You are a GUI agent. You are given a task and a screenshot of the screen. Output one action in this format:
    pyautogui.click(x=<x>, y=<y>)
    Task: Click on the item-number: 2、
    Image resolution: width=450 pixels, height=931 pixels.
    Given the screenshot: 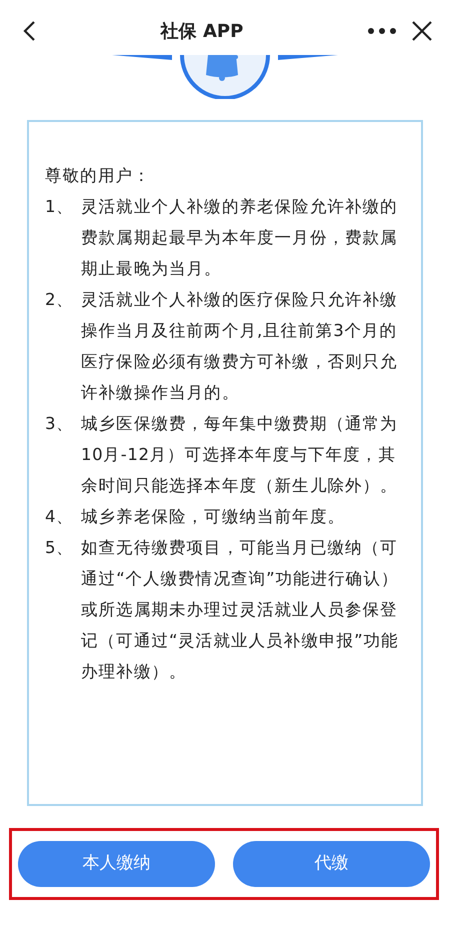 What is the action you would take?
    pyautogui.click(x=60, y=300)
    